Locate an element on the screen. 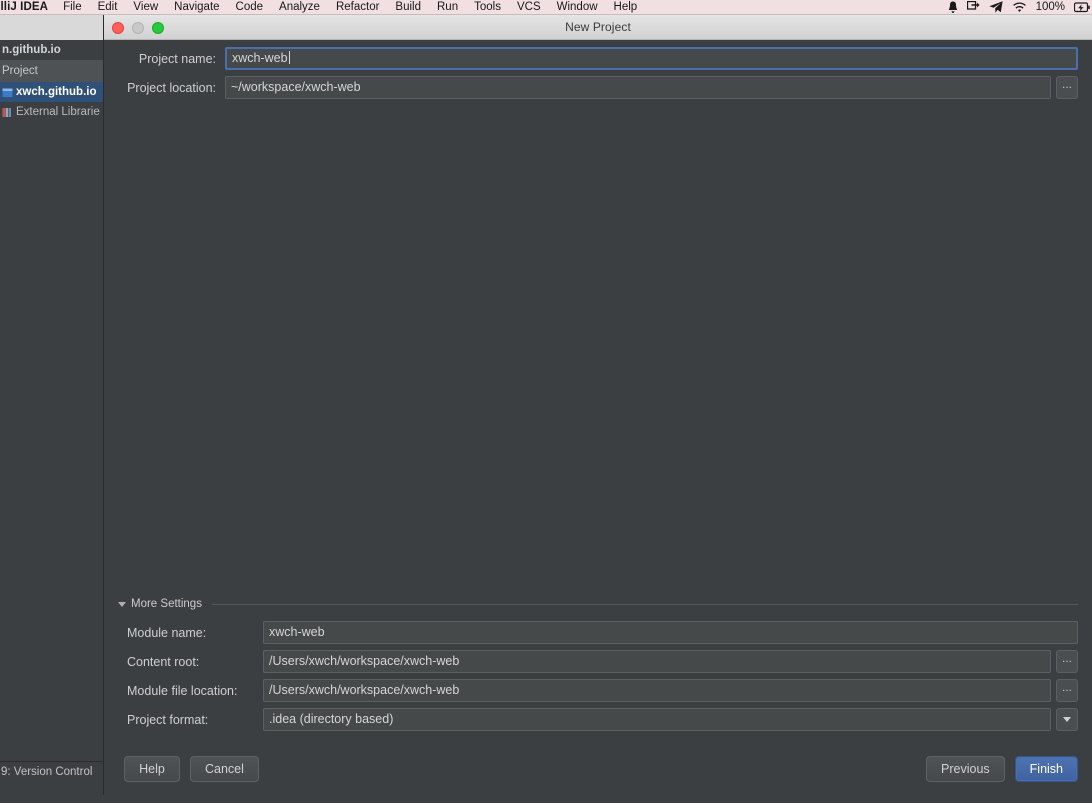  text-caret is located at coordinates (289, 57).